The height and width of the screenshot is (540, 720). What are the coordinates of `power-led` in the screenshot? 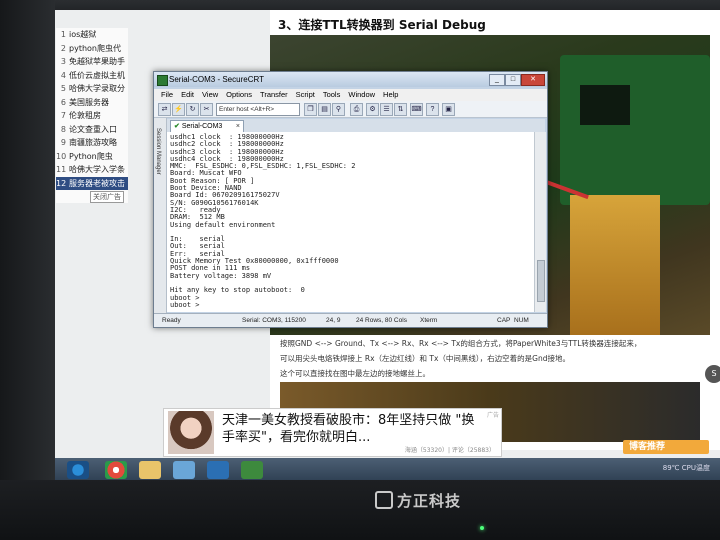 It's located at (482, 528).